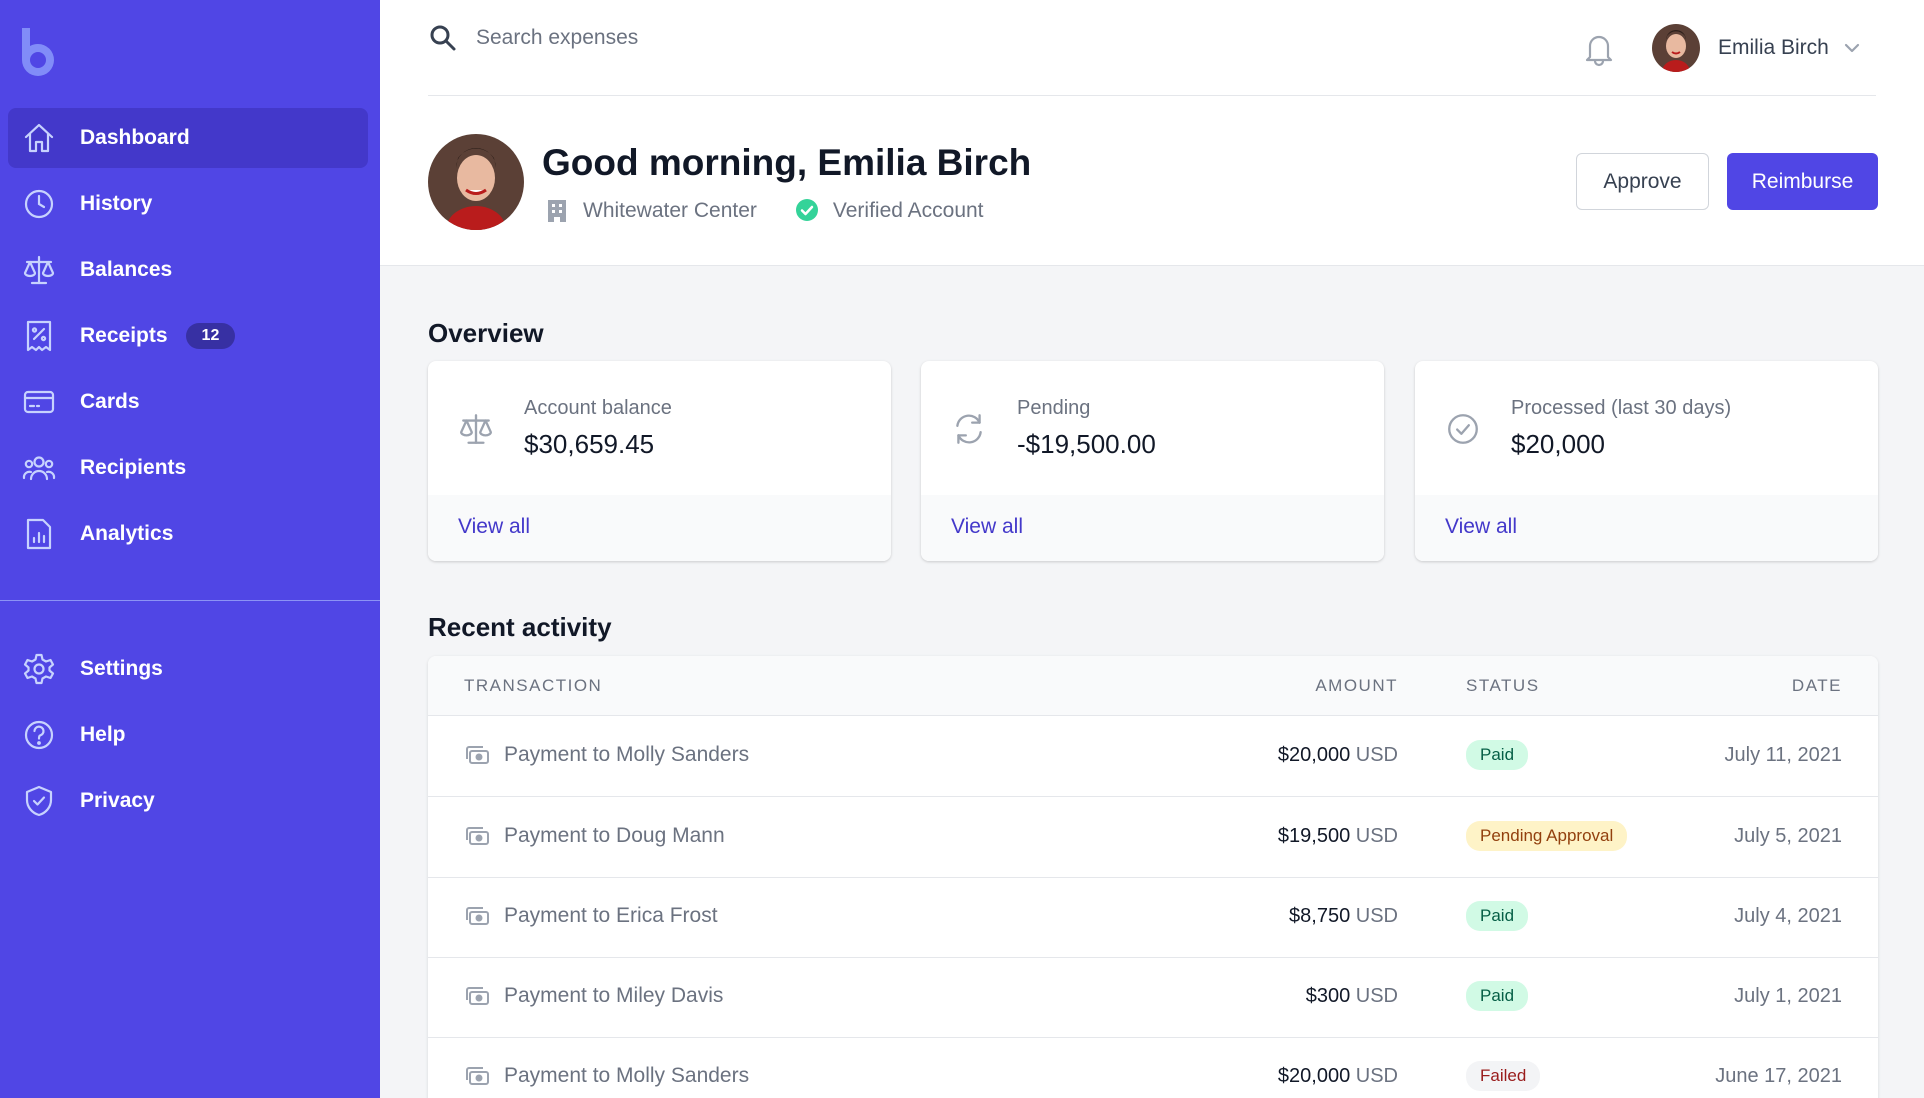 The image size is (1924, 1098). Describe the element at coordinates (1621, 408) in the screenshot. I see `card-label: Processed (last 30 days)` at that location.